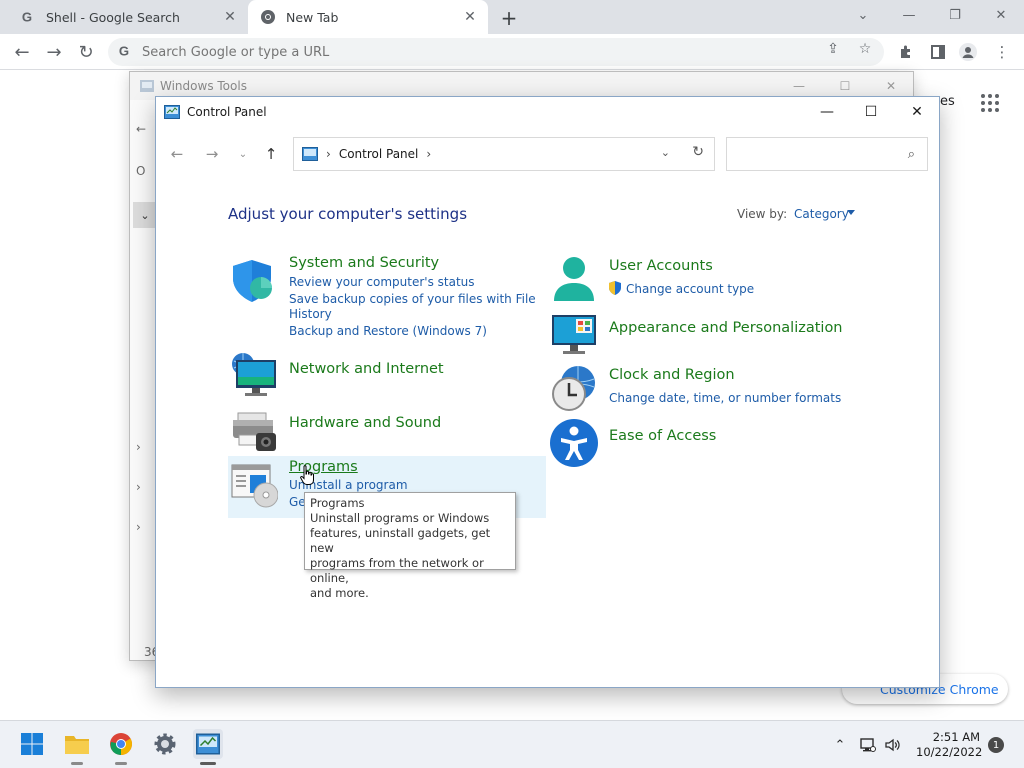 The image size is (1024, 768). I want to click on address-bar: › Control Panel › ⌄ ↻, so click(504, 154).